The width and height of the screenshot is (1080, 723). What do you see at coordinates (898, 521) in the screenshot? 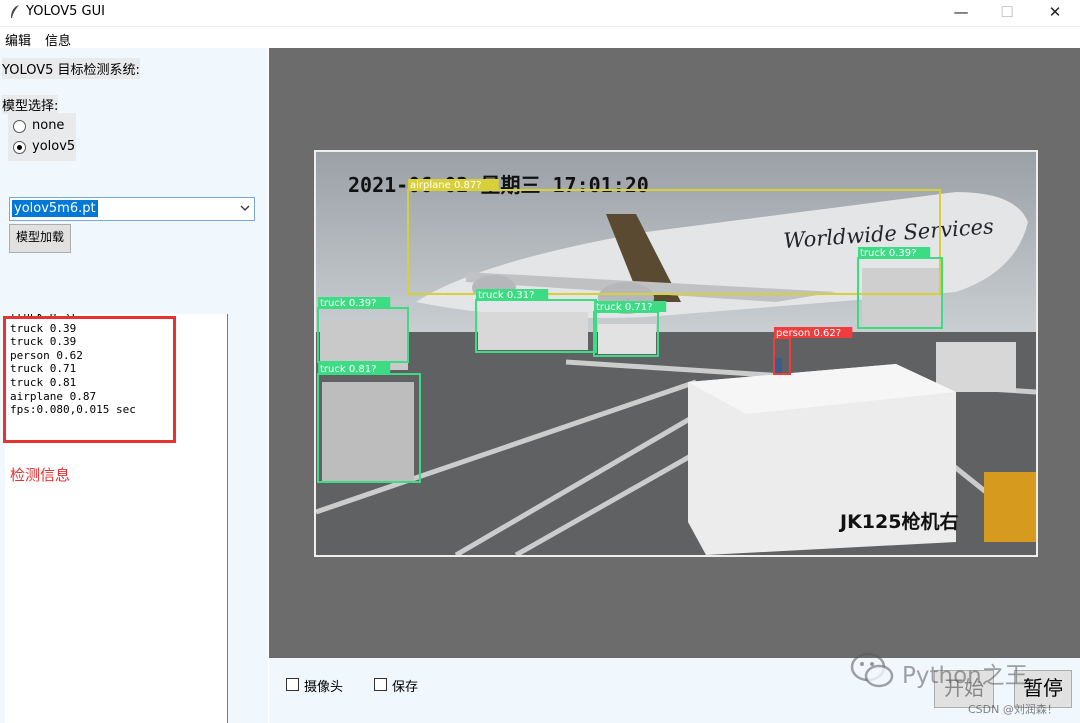
I see `camera-location-label: JK125枪机右` at bounding box center [898, 521].